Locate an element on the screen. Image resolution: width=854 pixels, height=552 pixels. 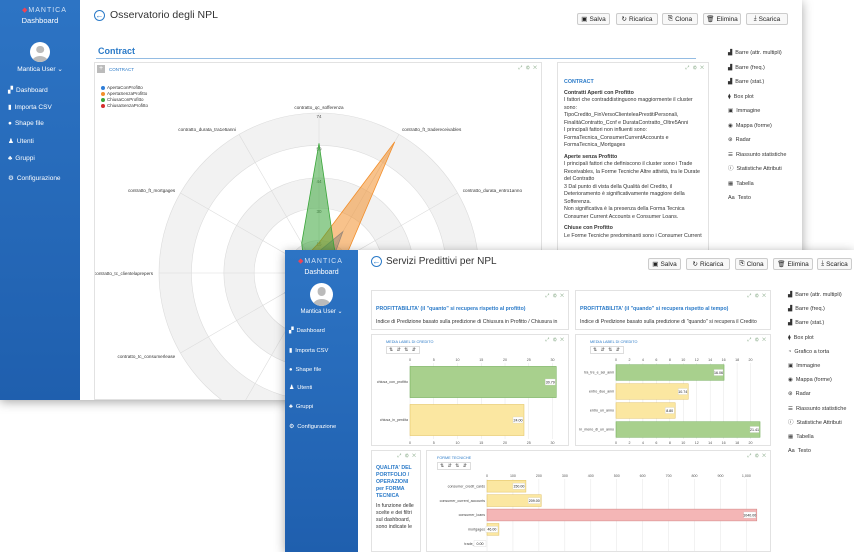
bar is located at coordinates (688, 429).